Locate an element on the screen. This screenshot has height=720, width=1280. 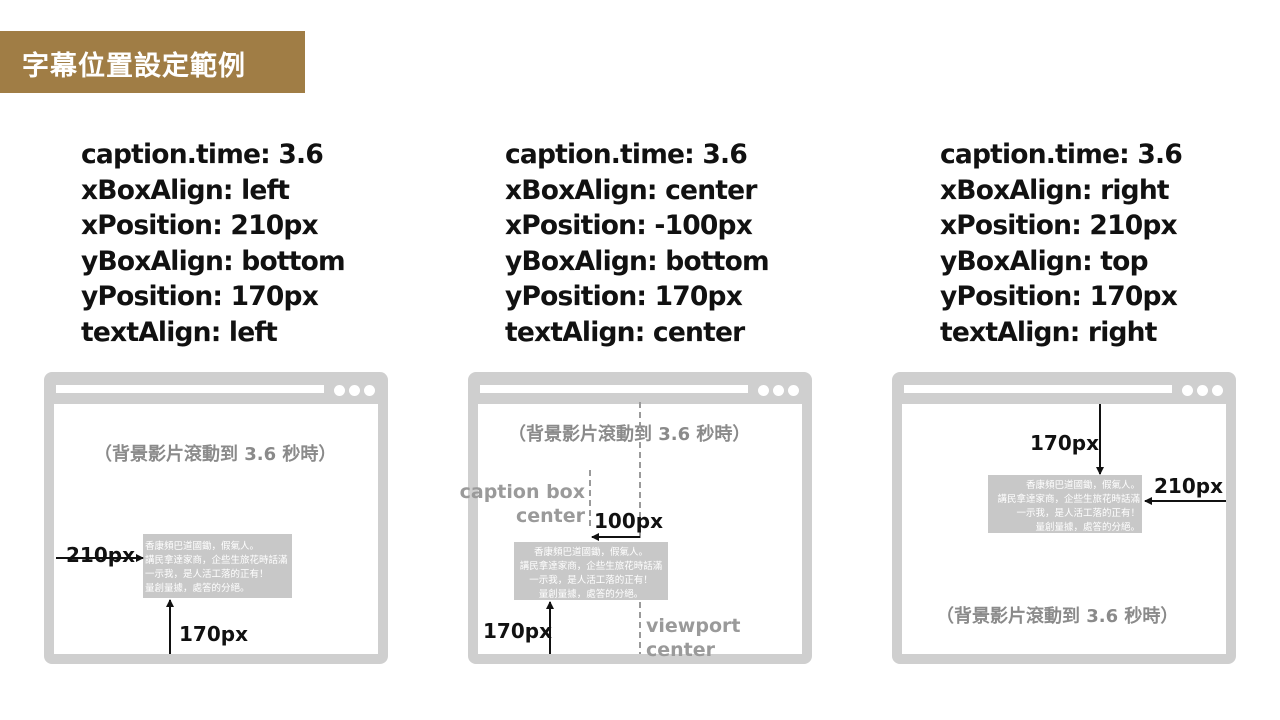
param-line: xBoxAlign: left is located at coordinates (185, 190).